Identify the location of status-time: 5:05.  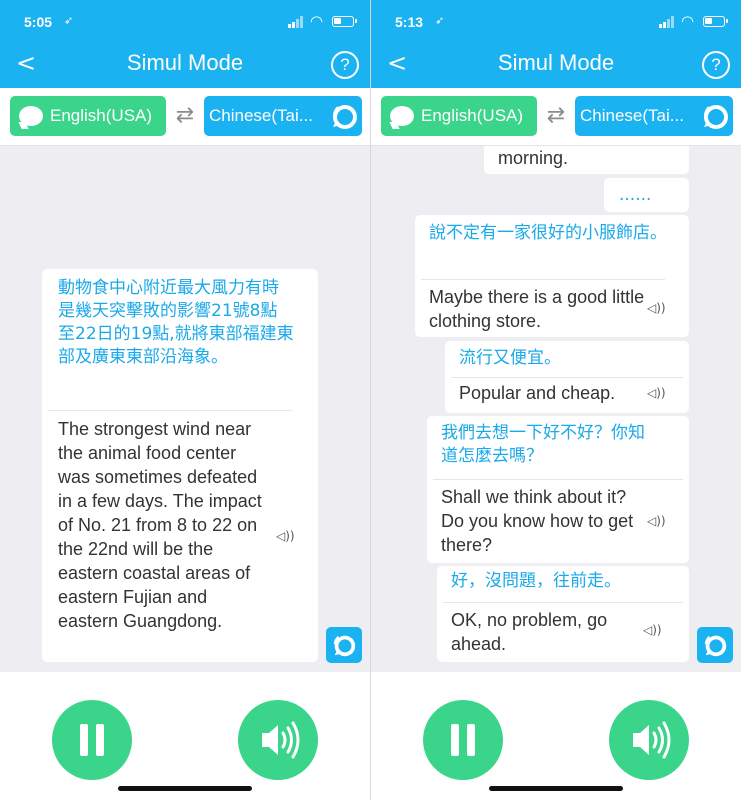
(38, 22).